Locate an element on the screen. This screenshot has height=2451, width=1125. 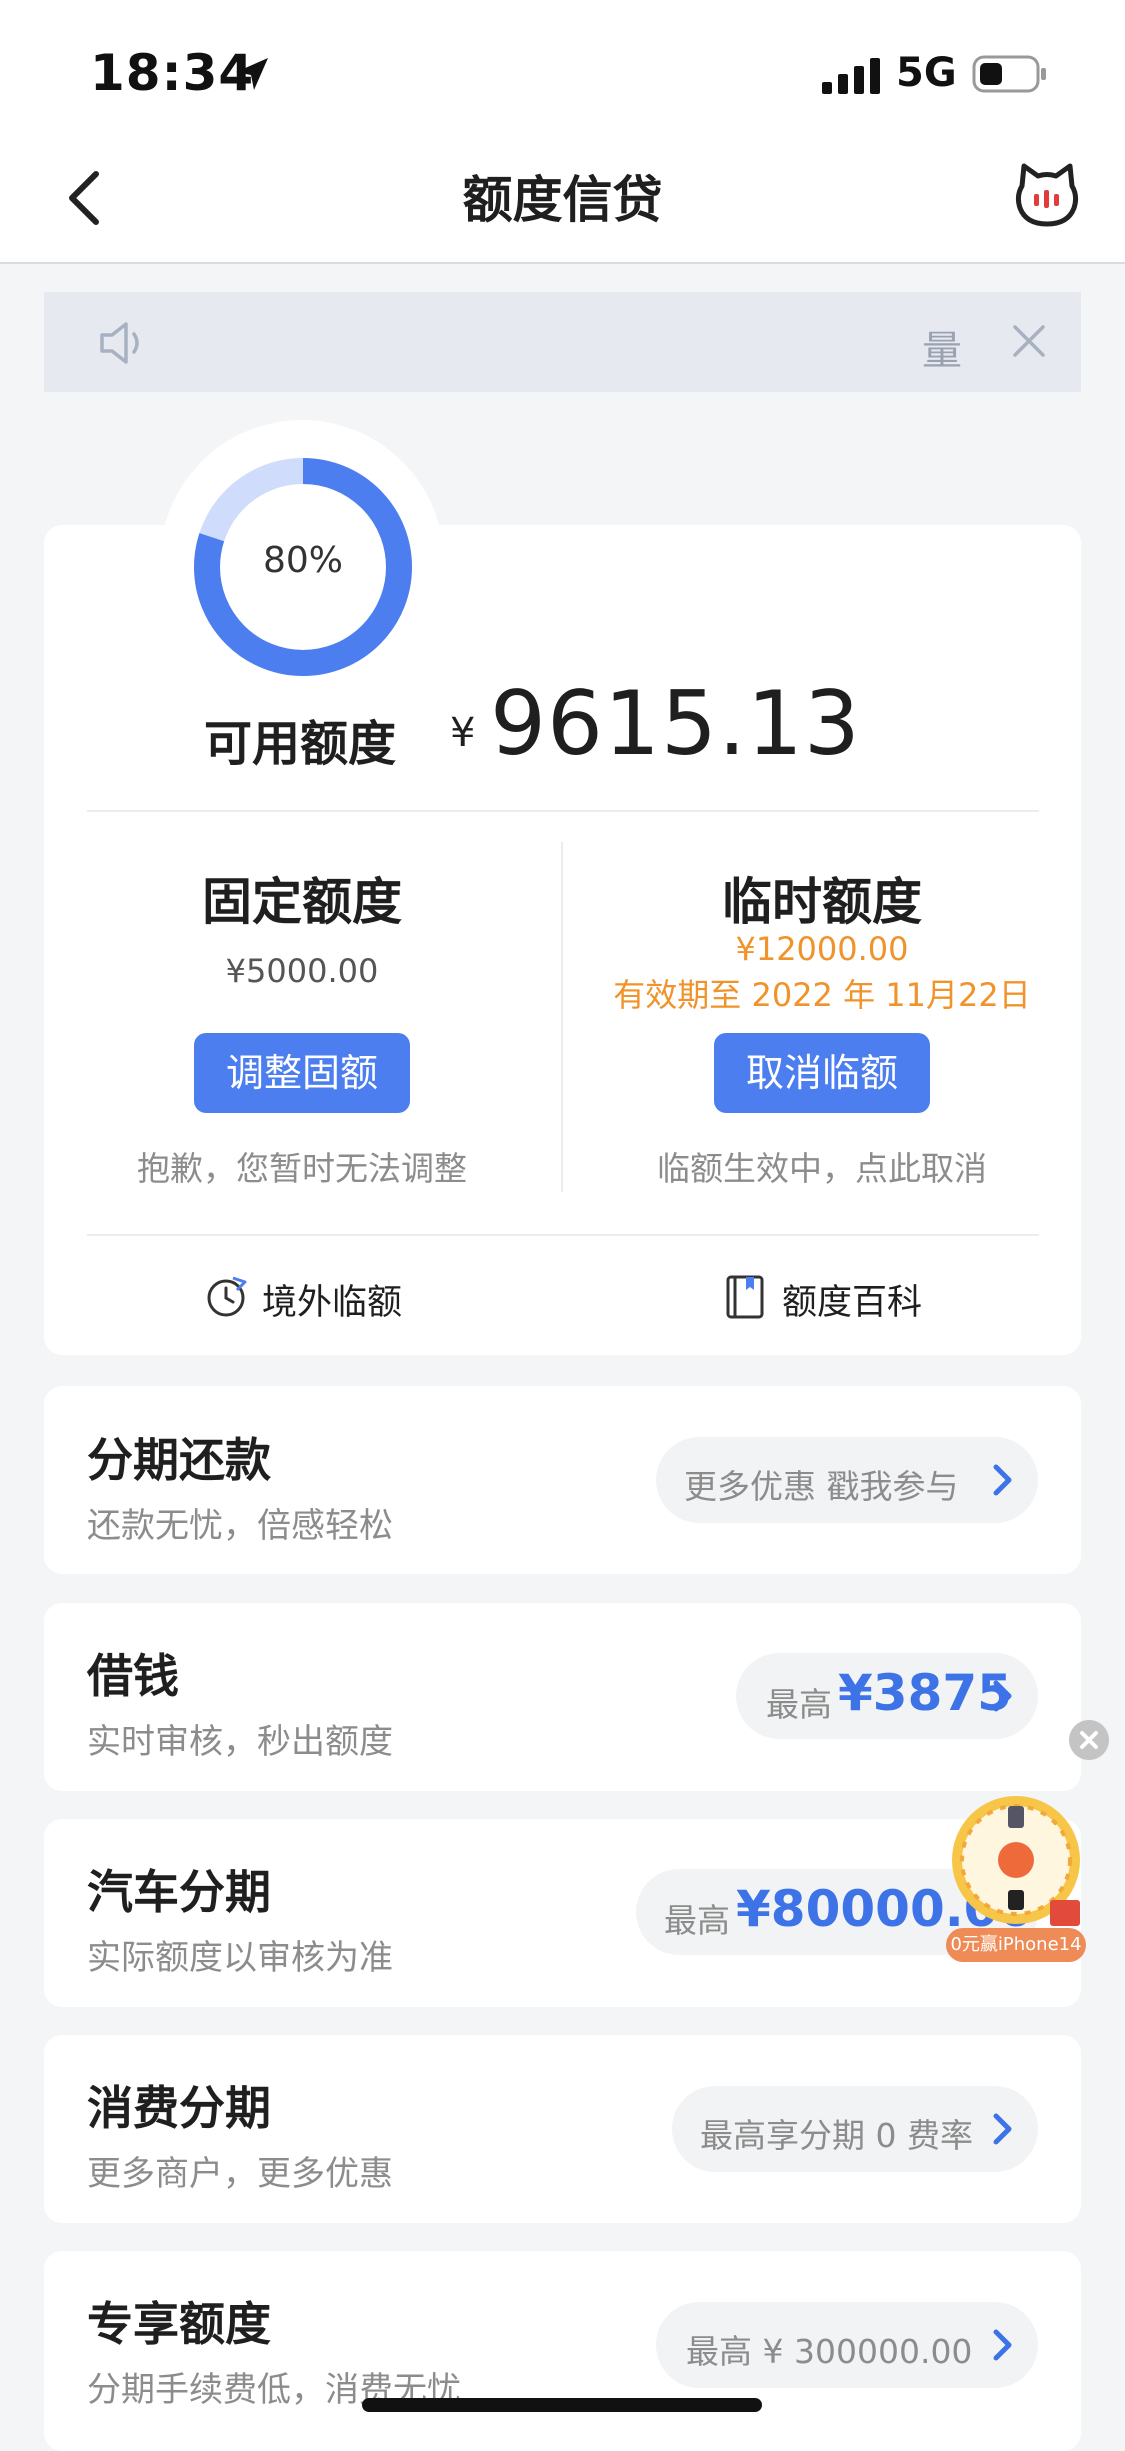
service-title: 汽车分期 is located at coordinates (179, 1892).